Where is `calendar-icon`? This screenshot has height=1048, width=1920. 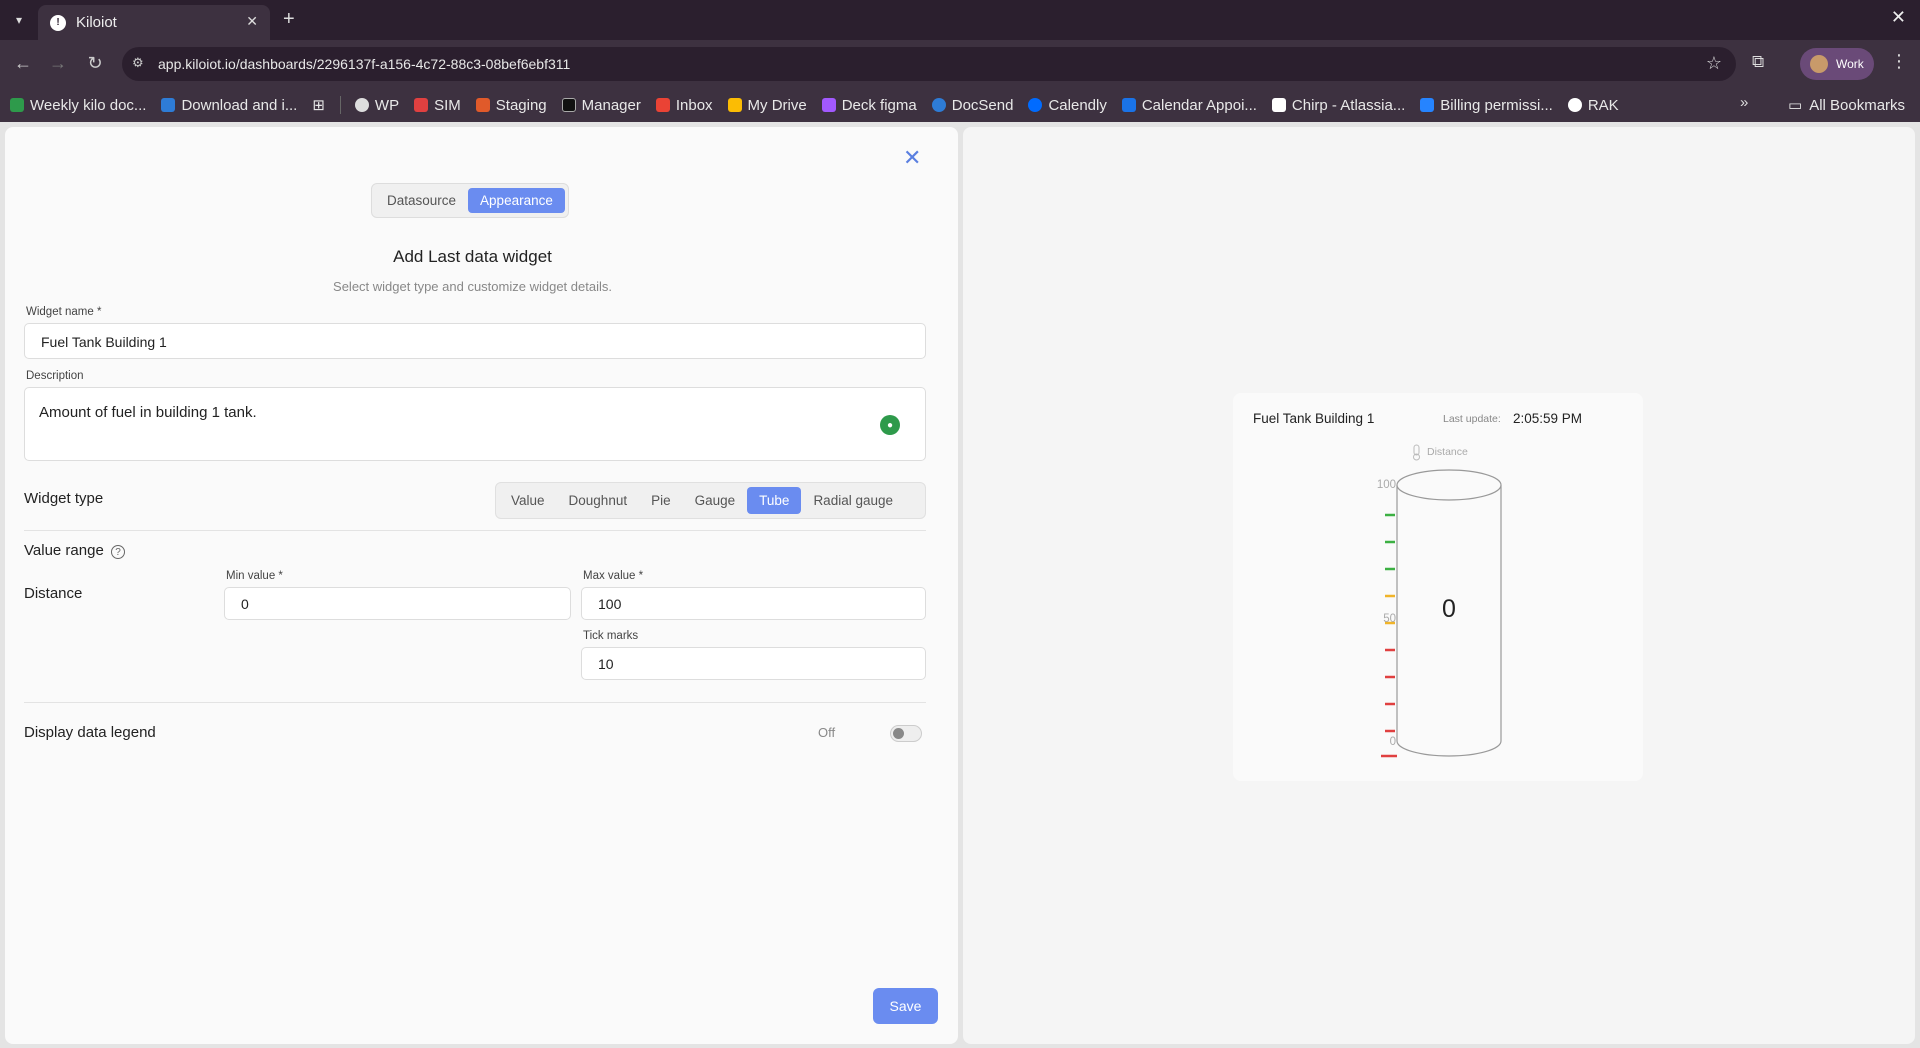
calendar-icon is located at coordinates (1128, 105).